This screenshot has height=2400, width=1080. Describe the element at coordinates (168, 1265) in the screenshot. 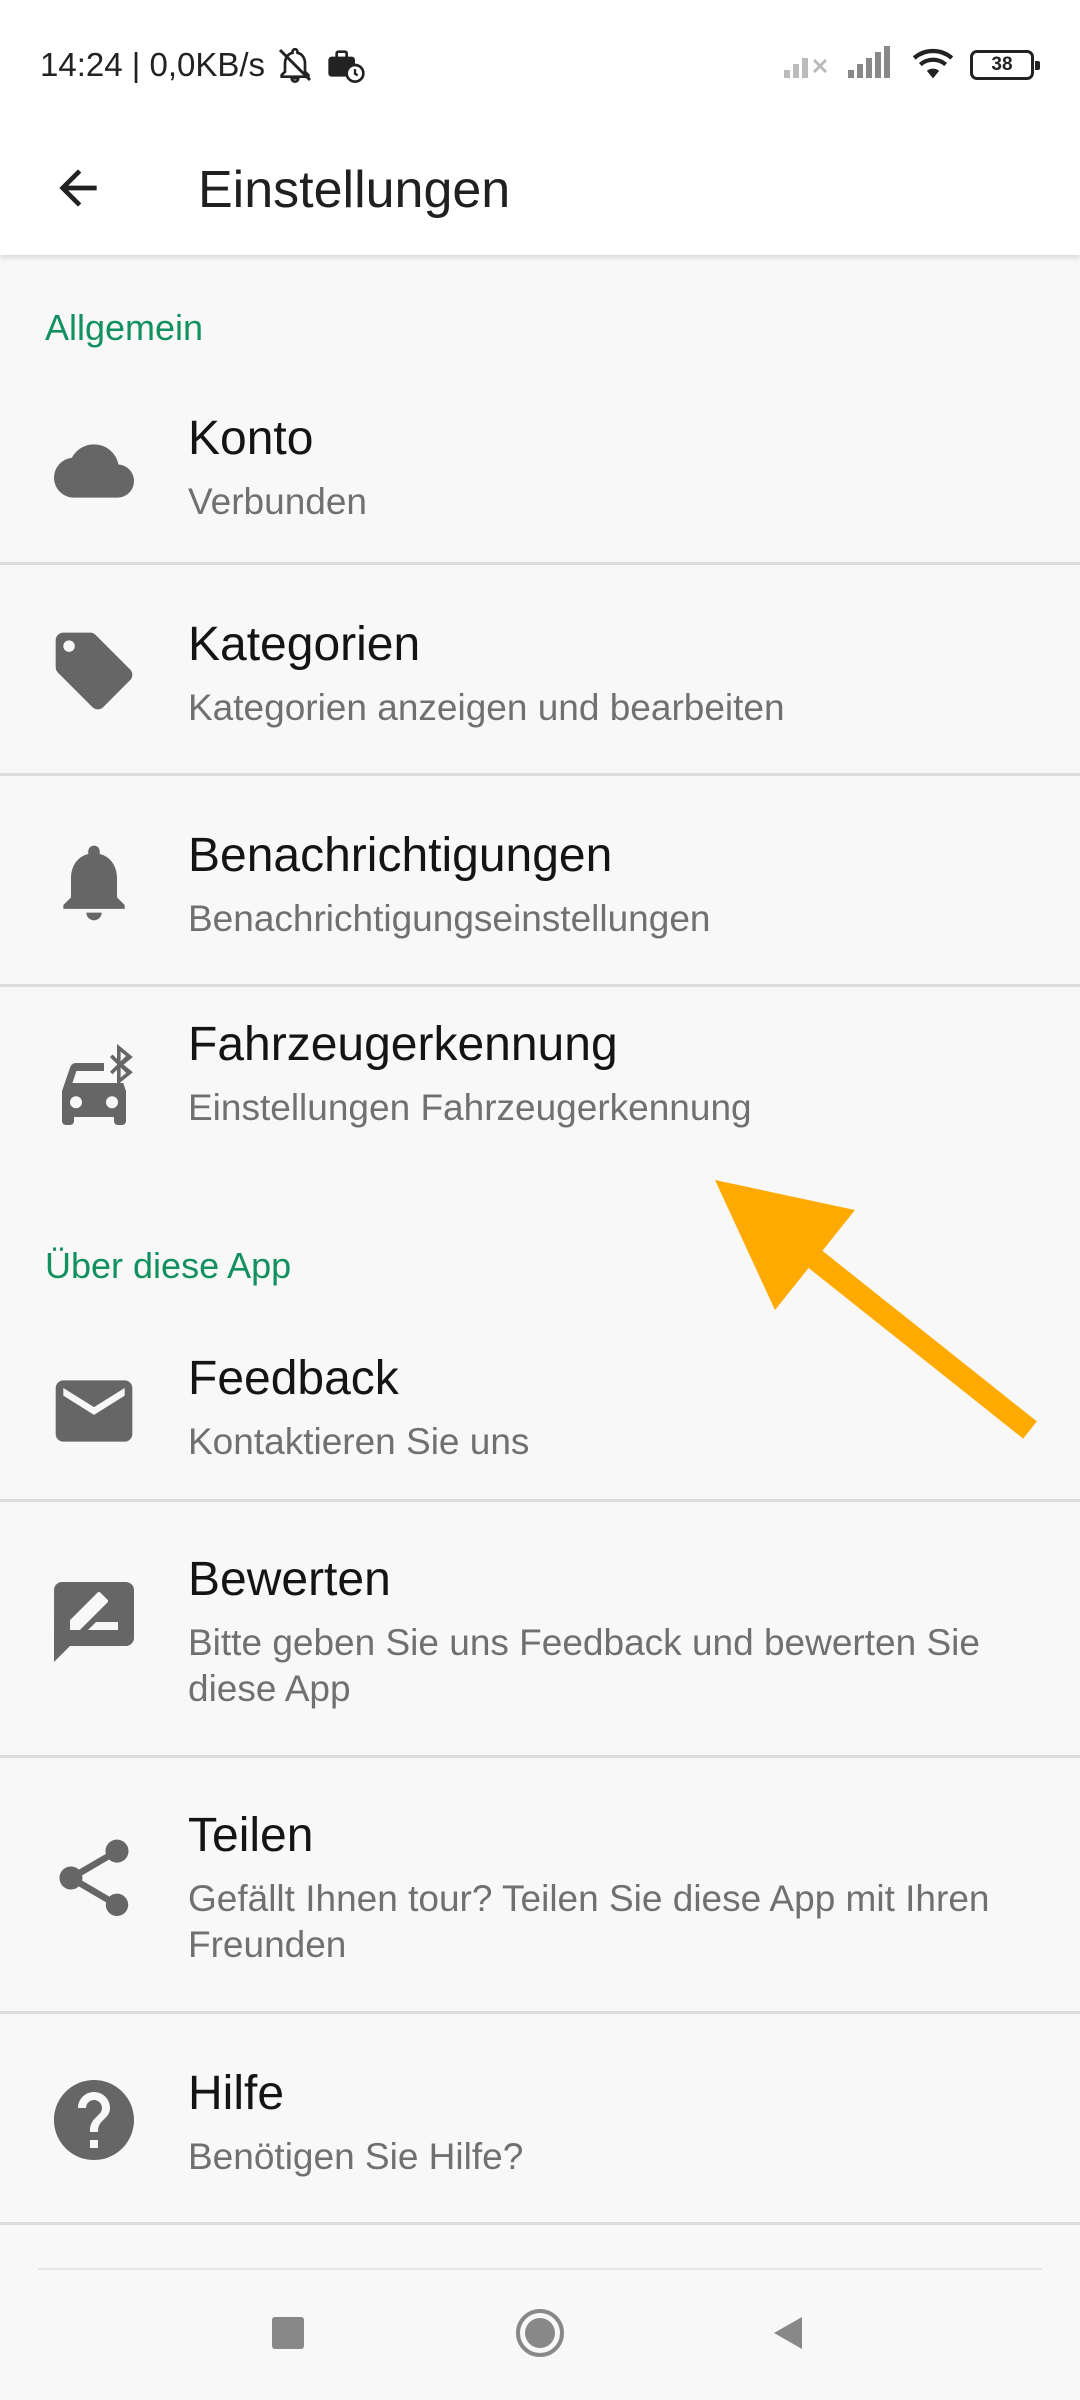

I see `section-header-about: Über diese App` at that location.